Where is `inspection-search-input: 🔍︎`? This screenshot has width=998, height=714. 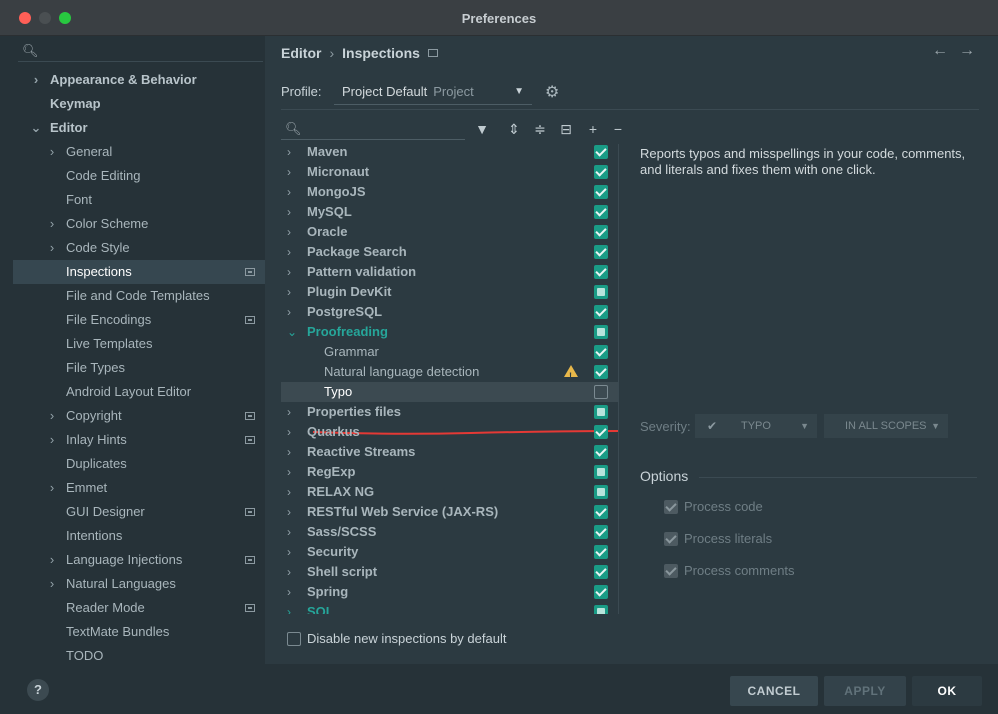
inspection-search-input: 🔍︎ is located at coordinates (373, 129).